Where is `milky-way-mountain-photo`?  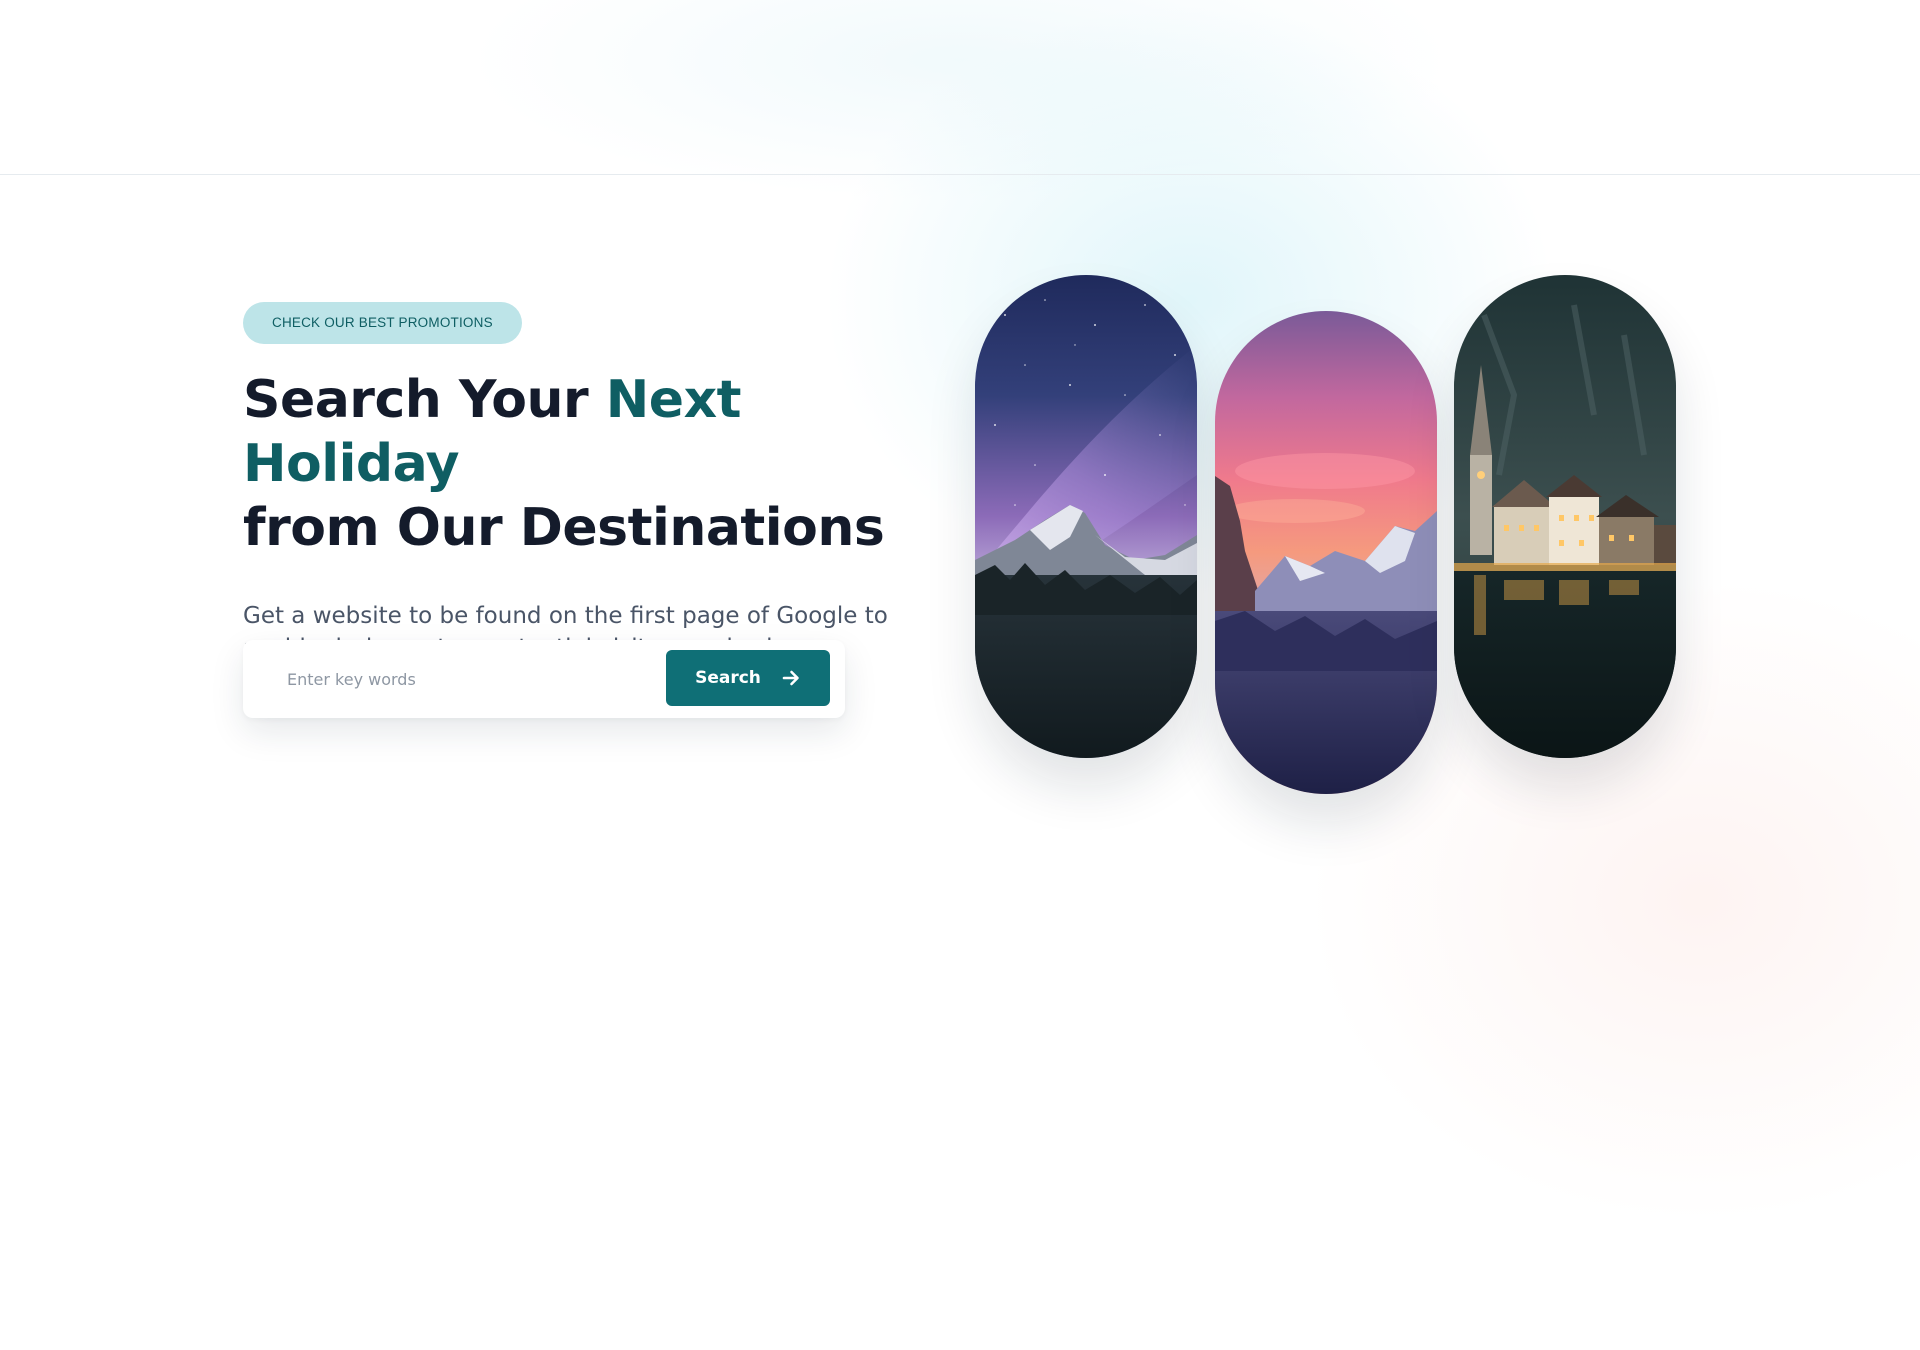 milky-way-mountain-photo is located at coordinates (1086, 516).